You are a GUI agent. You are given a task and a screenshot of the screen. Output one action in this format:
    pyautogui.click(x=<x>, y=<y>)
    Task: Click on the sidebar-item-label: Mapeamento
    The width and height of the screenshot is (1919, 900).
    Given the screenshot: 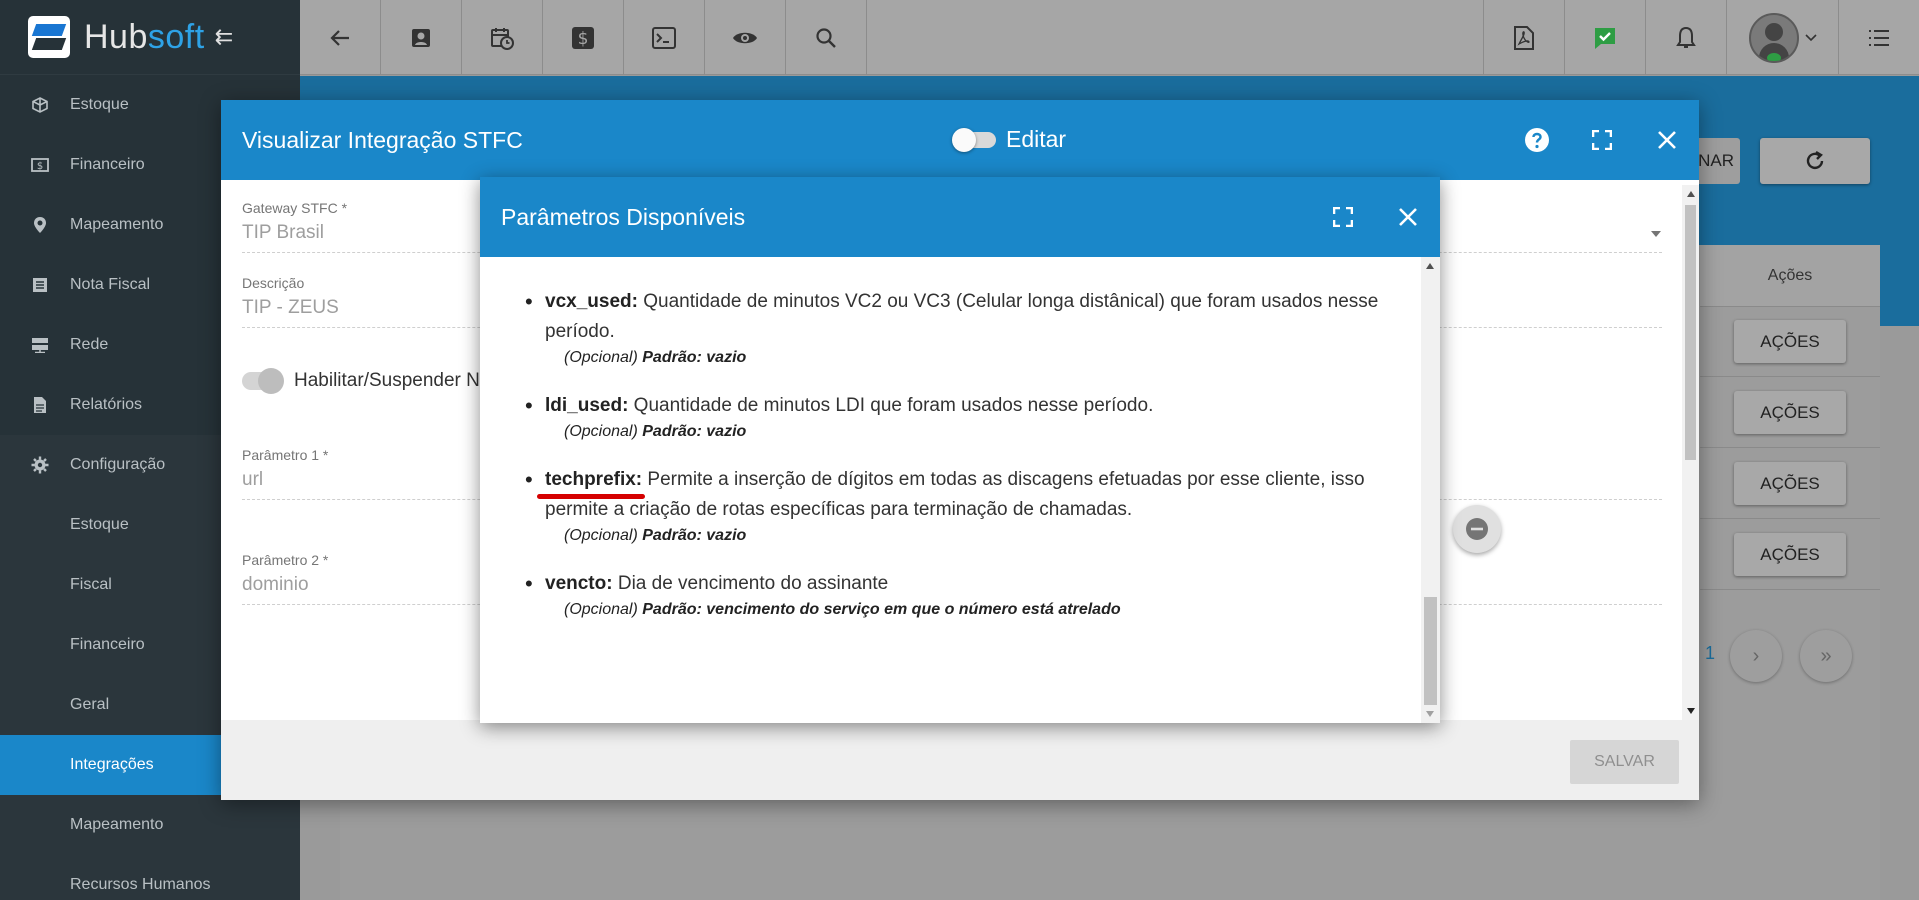 What is the action you would take?
    pyautogui.click(x=117, y=224)
    